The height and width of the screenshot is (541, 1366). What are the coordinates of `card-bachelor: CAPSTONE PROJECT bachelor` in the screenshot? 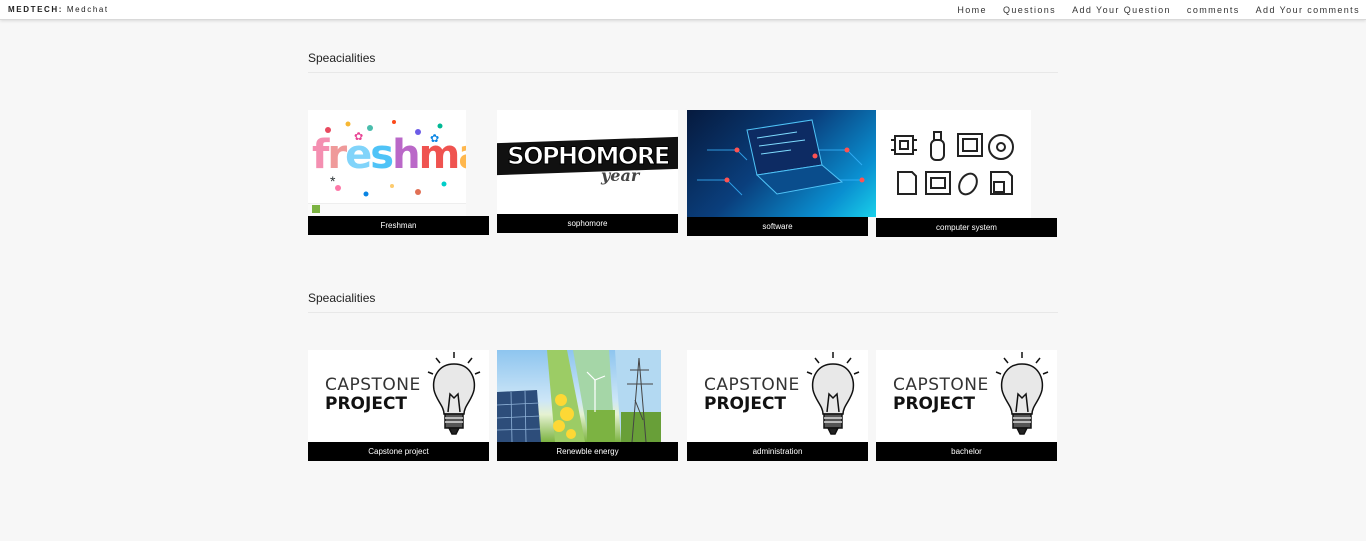 It's located at (967, 405).